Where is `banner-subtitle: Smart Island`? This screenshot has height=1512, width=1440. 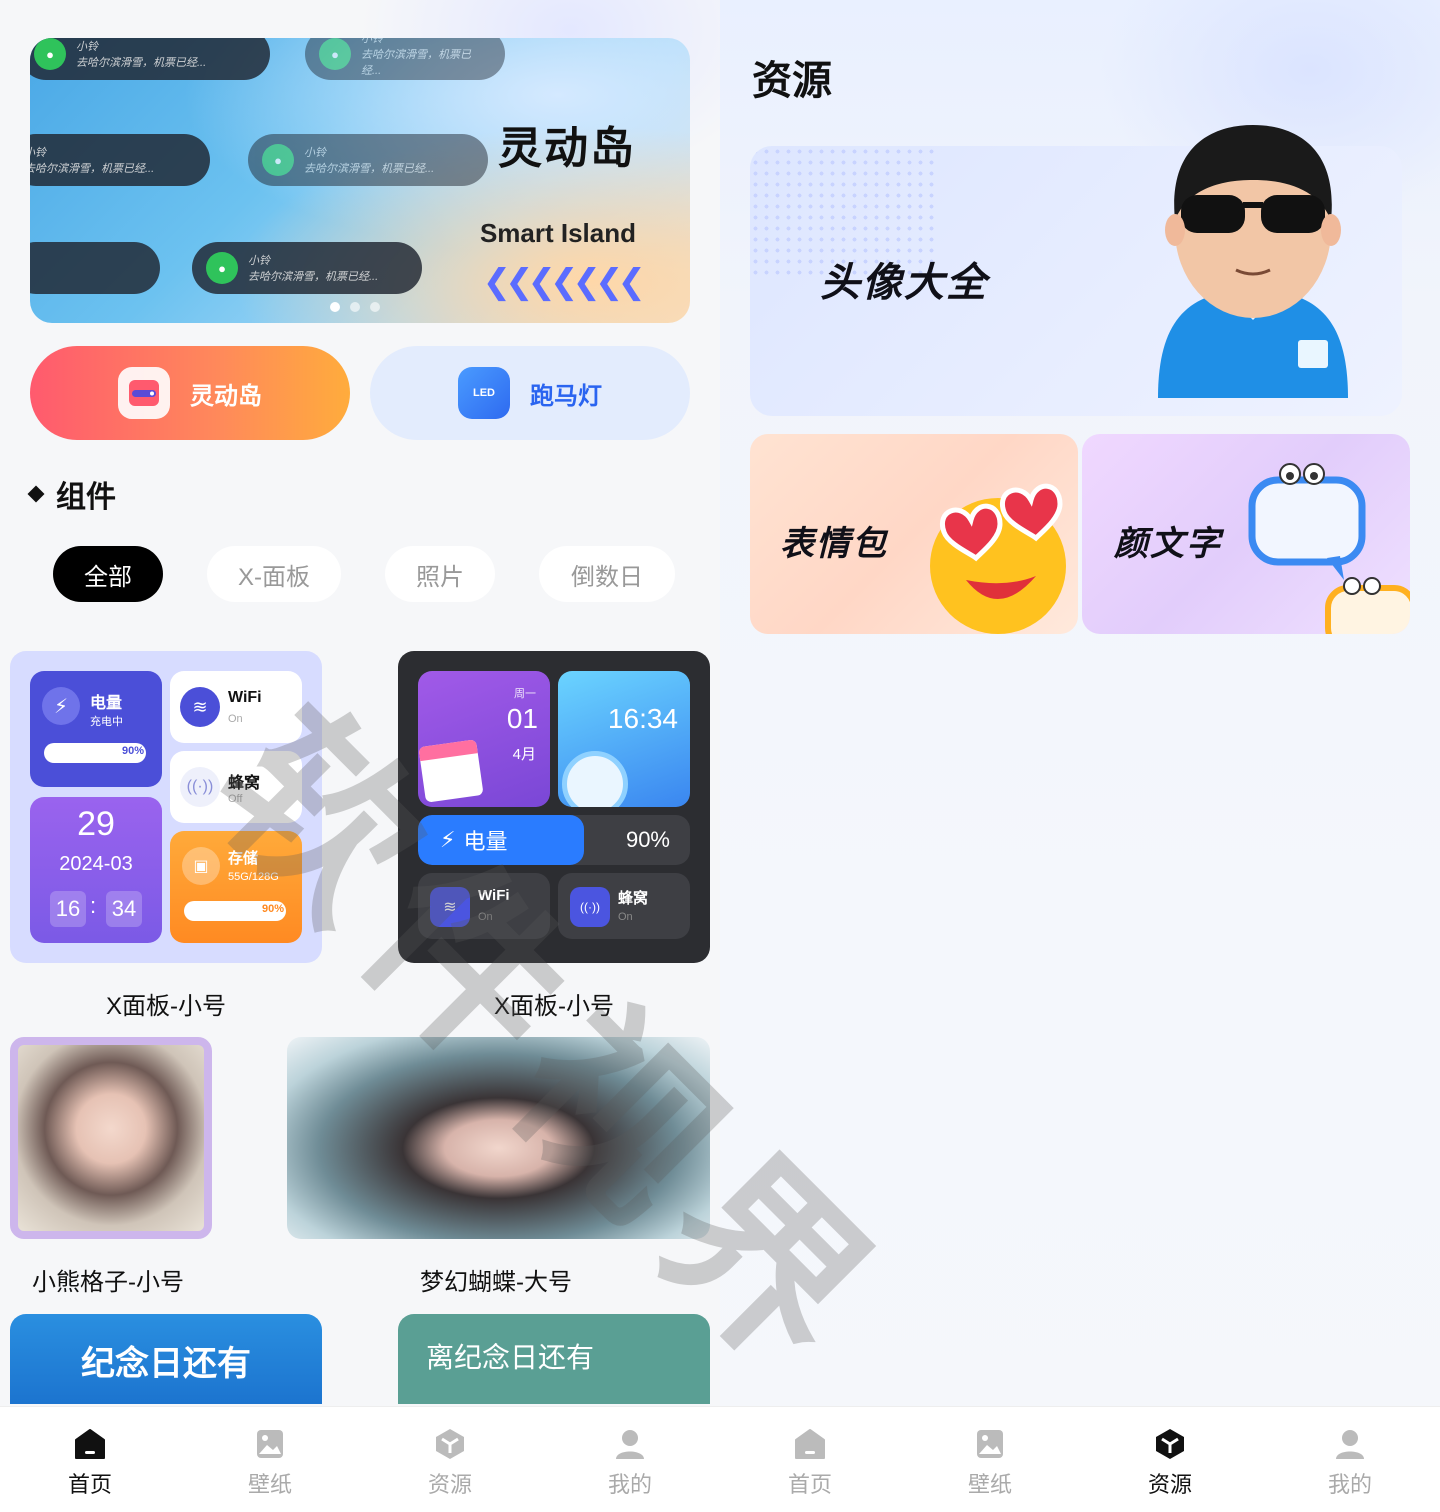
banner-subtitle: Smart Island is located at coordinates (557, 233).